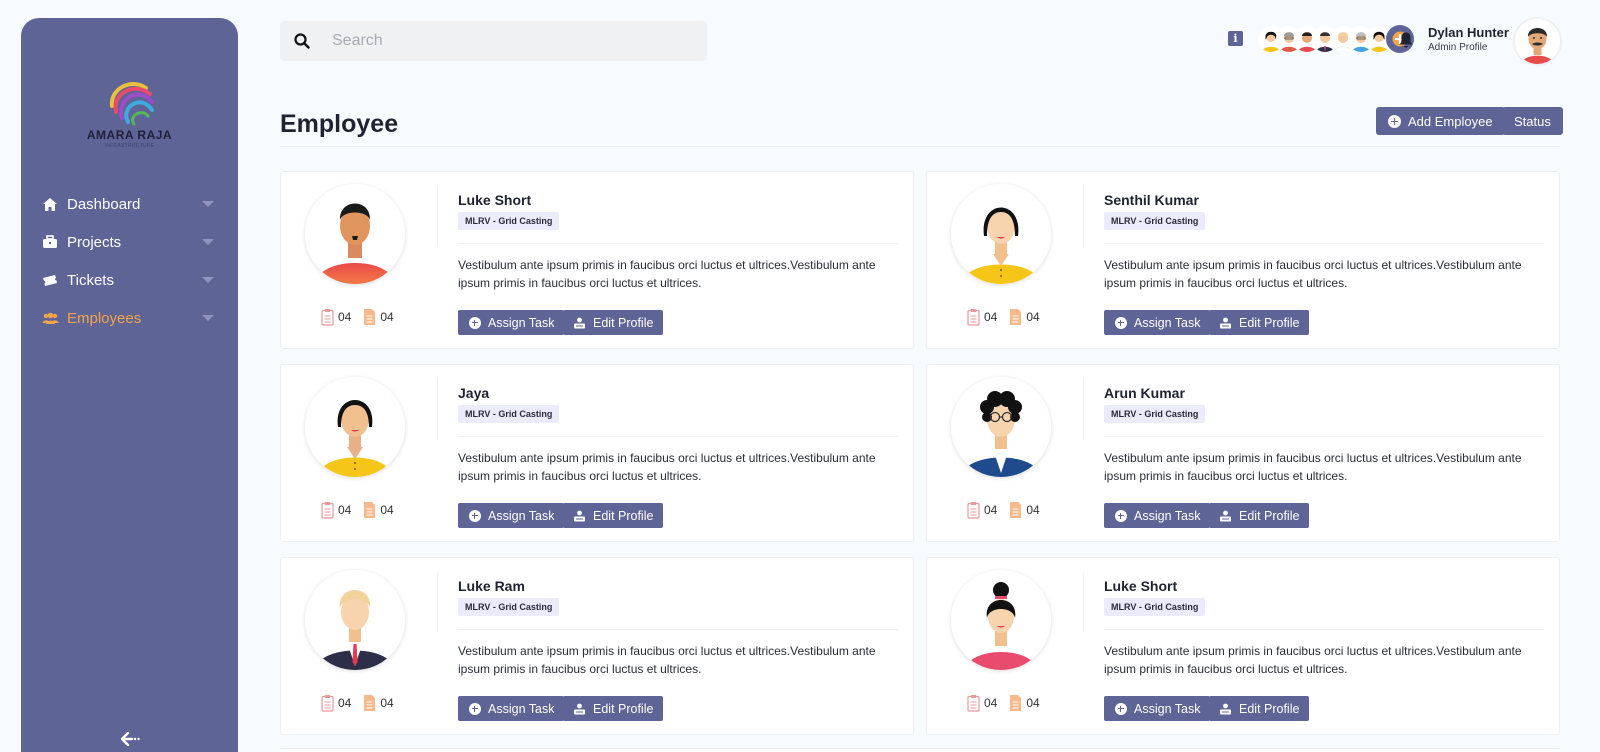 This screenshot has height=752, width=1600. Describe the element at coordinates (129, 204) in the screenshot. I see `sidebar-item-dashboard: Dashboard` at that location.